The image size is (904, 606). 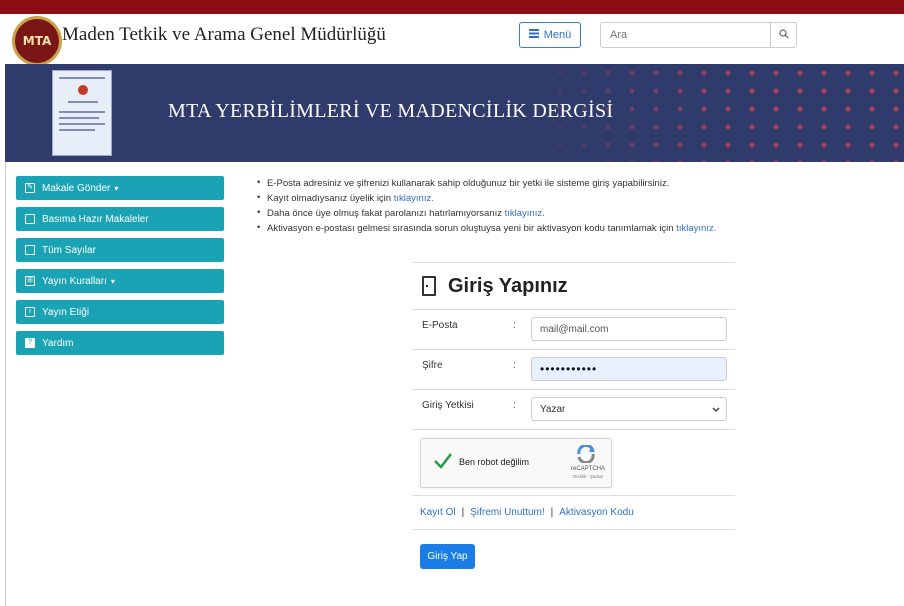 I want to click on activation-code-link: Aktivasyon Kodu, so click(x=596, y=512).